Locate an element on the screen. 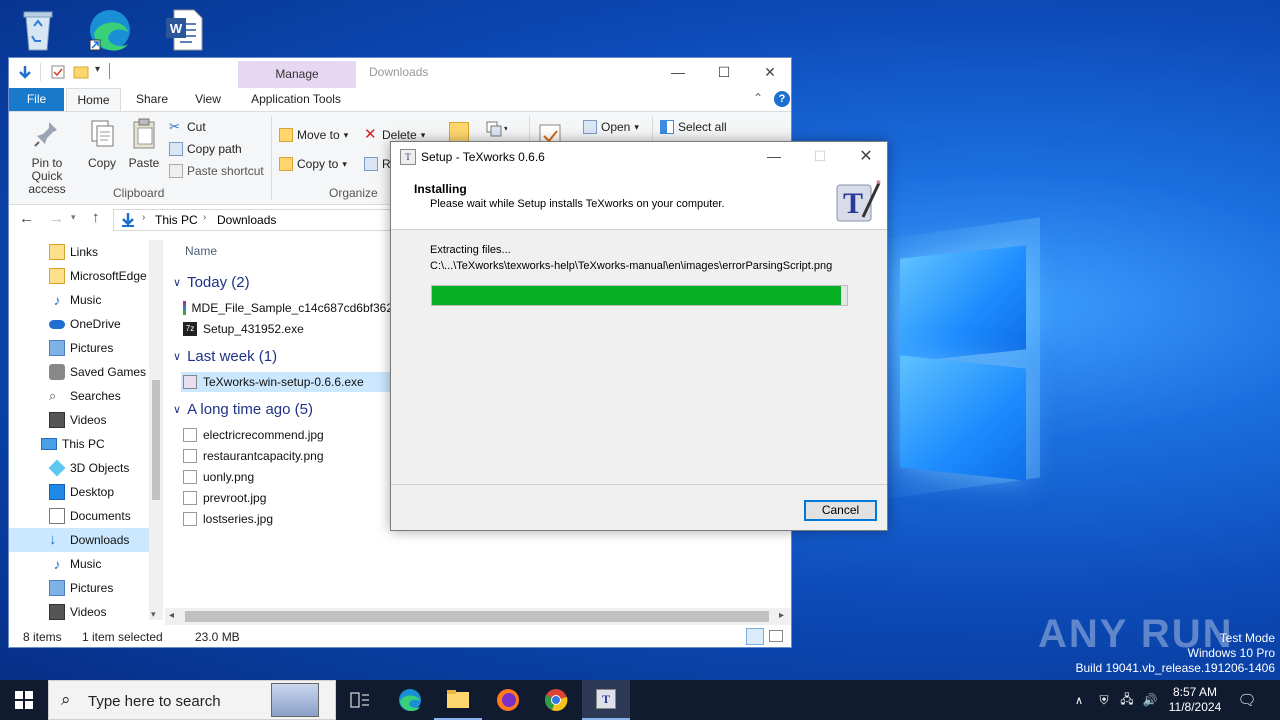 This screenshot has width=1280, height=720. up-arrow-icon: ↑ is located at coordinates (96, 217).